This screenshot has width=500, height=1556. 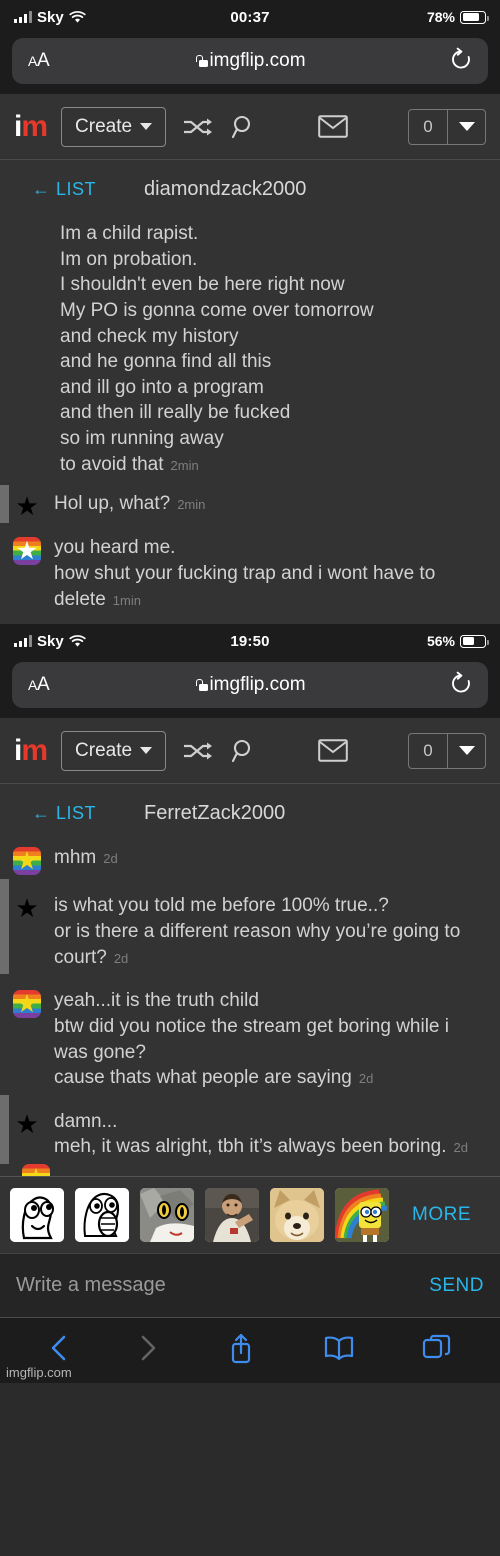 I want to click on status-right-1: 78%, so click(x=458, y=17).